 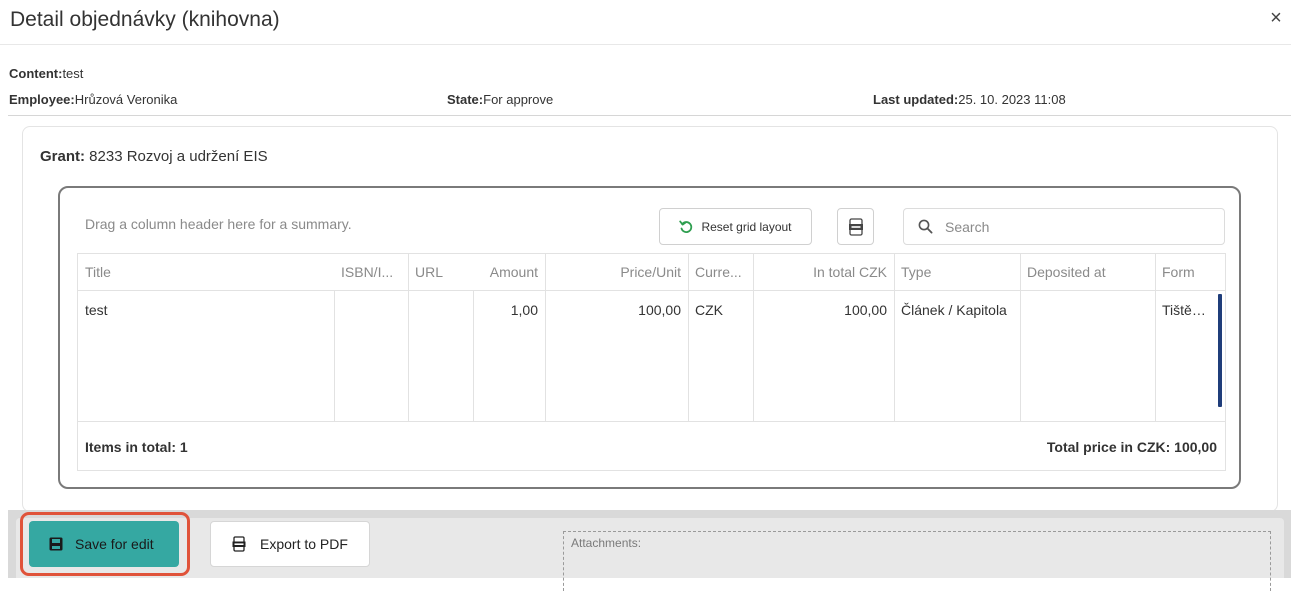 What do you see at coordinates (440, 310) in the screenshot?
I see `cell-url` at bounding box center [440, 310].